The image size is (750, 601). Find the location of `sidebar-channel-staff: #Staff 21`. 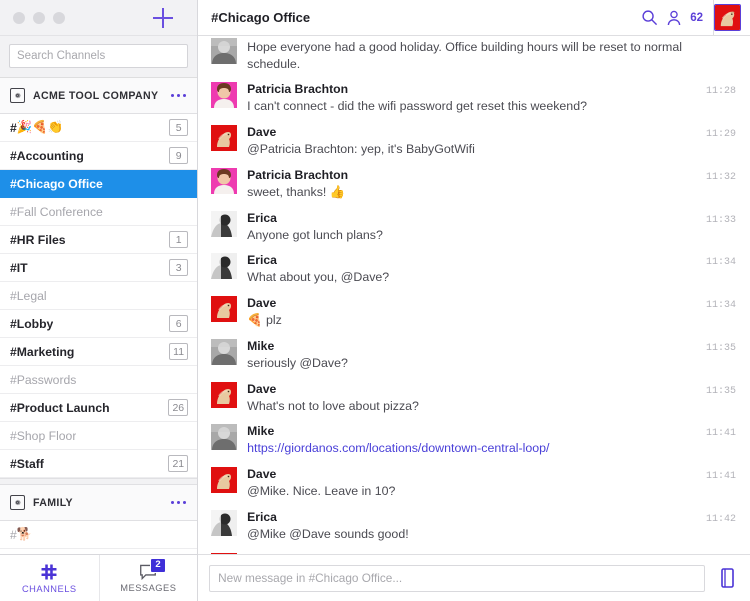

sidebar-channel-staff: #Staff 21 is located at coordinates (99, 464).